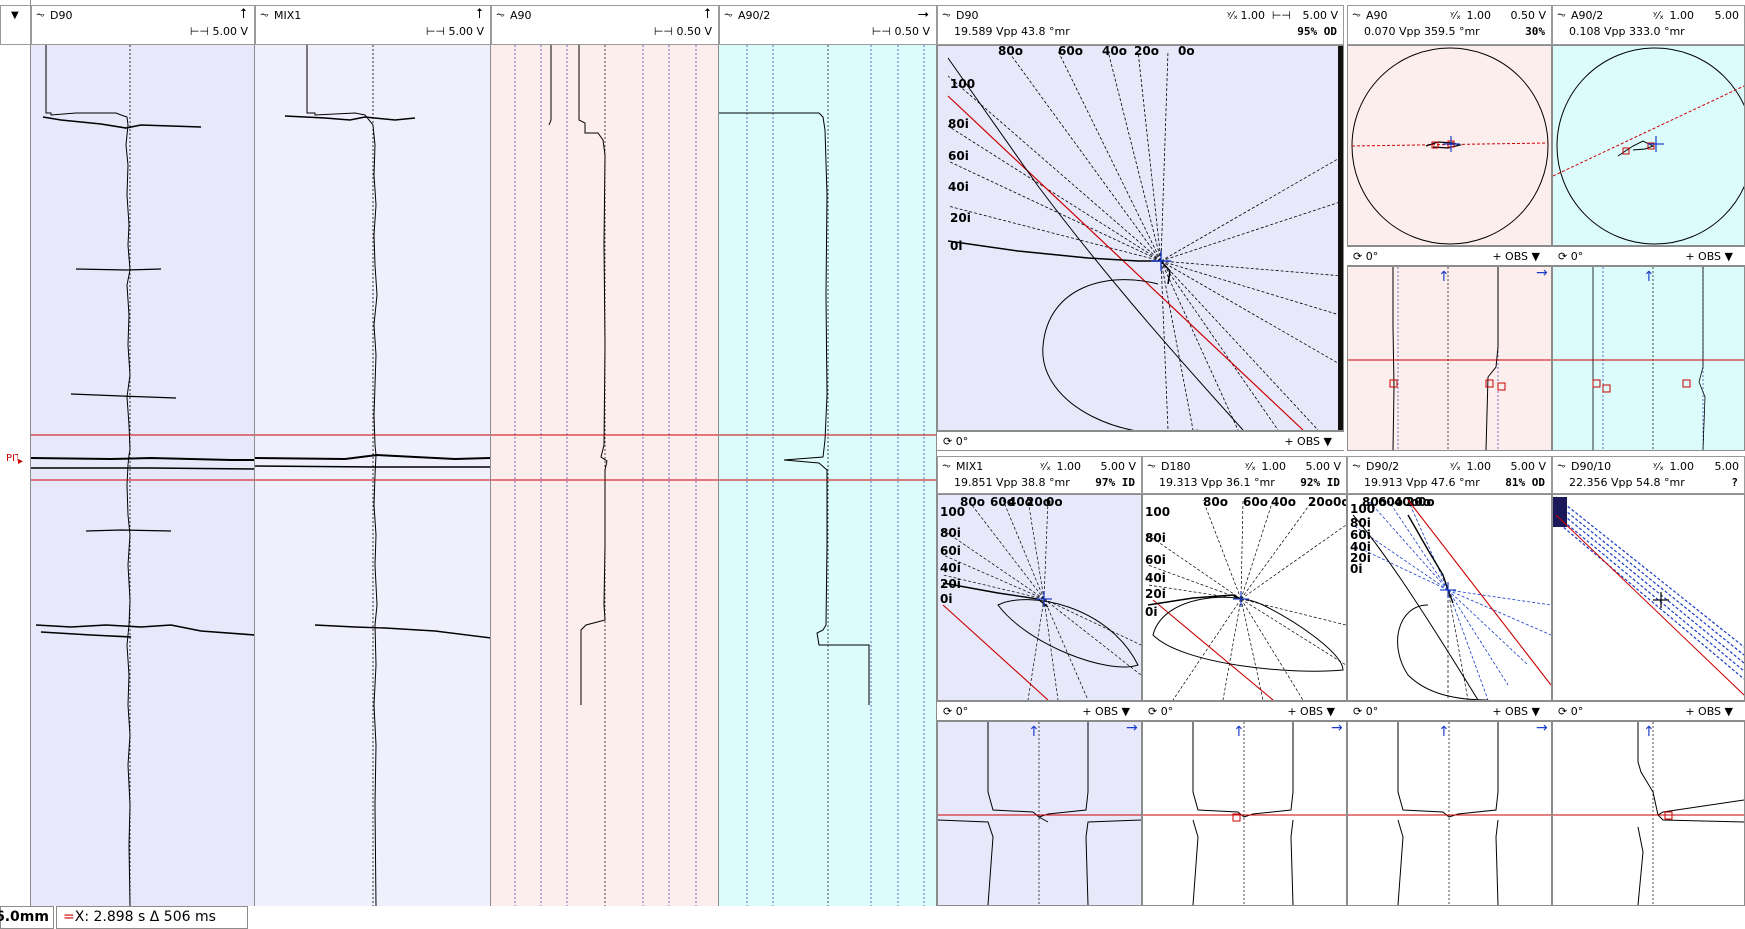 The image size is (1745, 929). I want to click on strip-mini-d90-10: ↑, so click(1648, 813).